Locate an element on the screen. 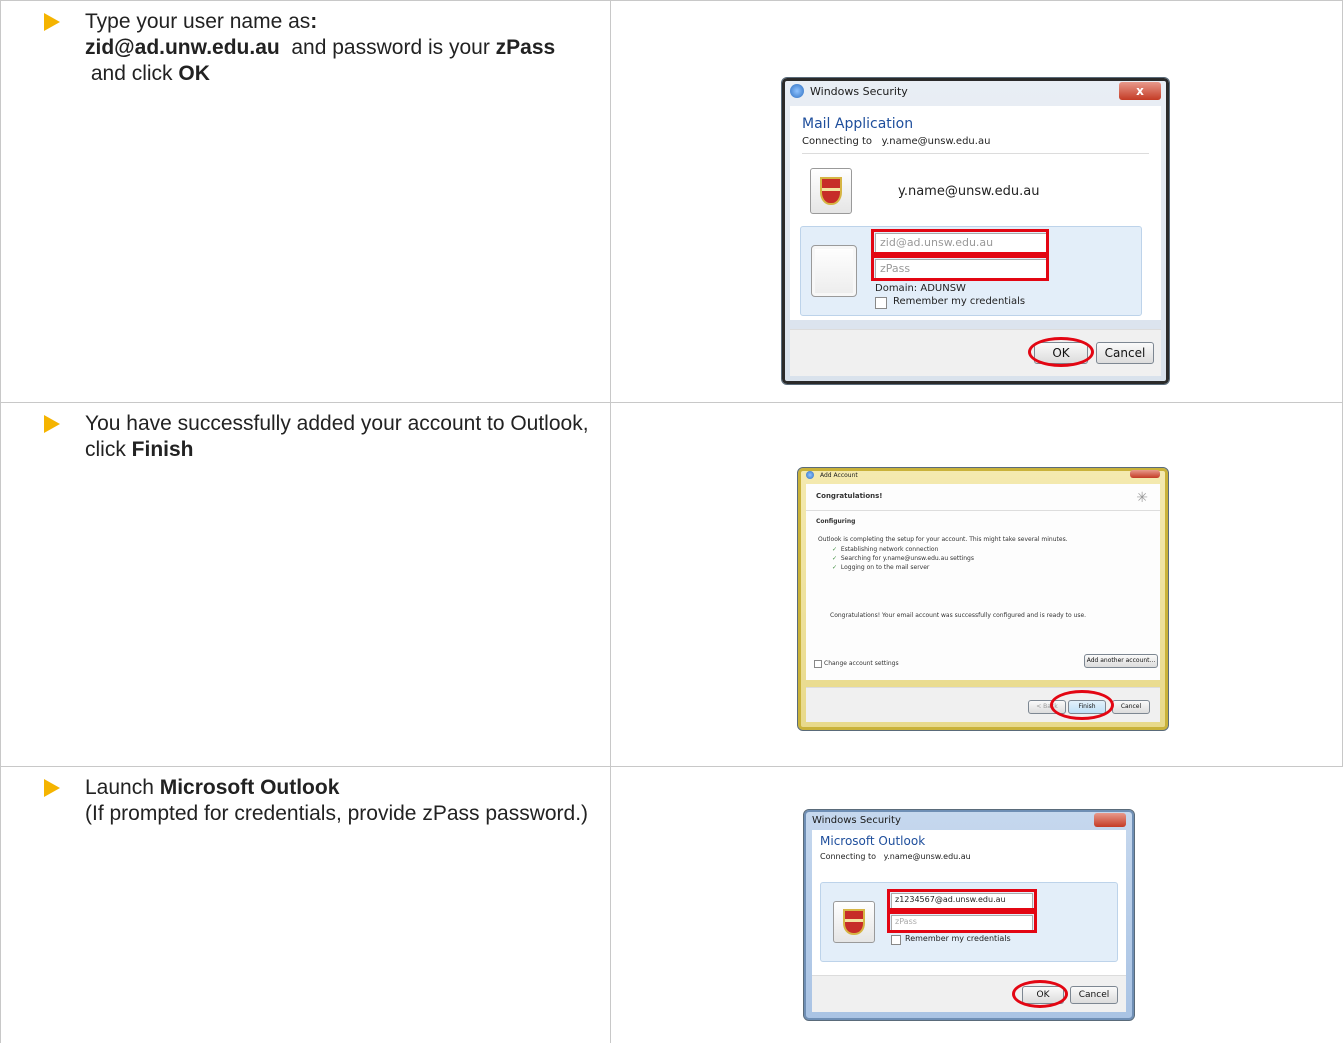  setup-step-1: ✓ Establishing network connection is located at coordinates (885, 549).